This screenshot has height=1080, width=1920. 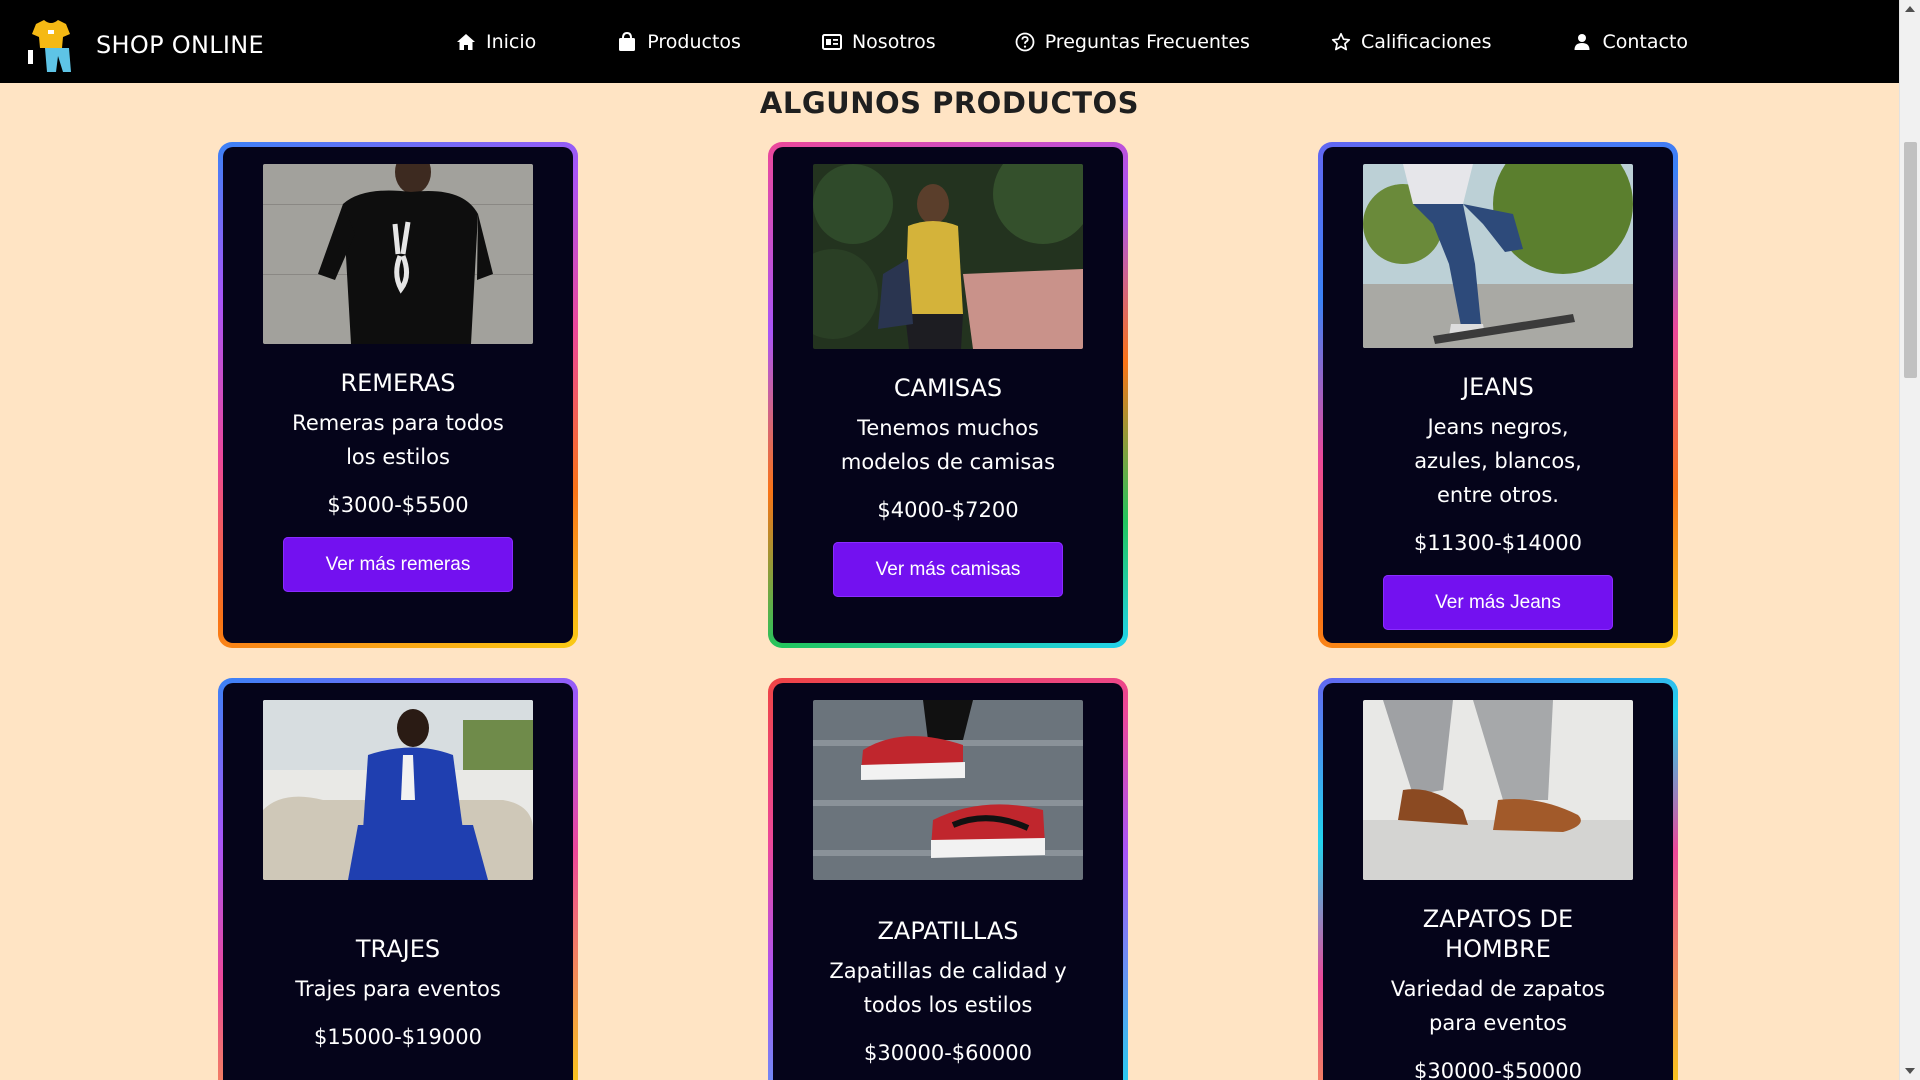 I want to click on product-description: Remeras para todos los estilos, so click(x=398, y=440).